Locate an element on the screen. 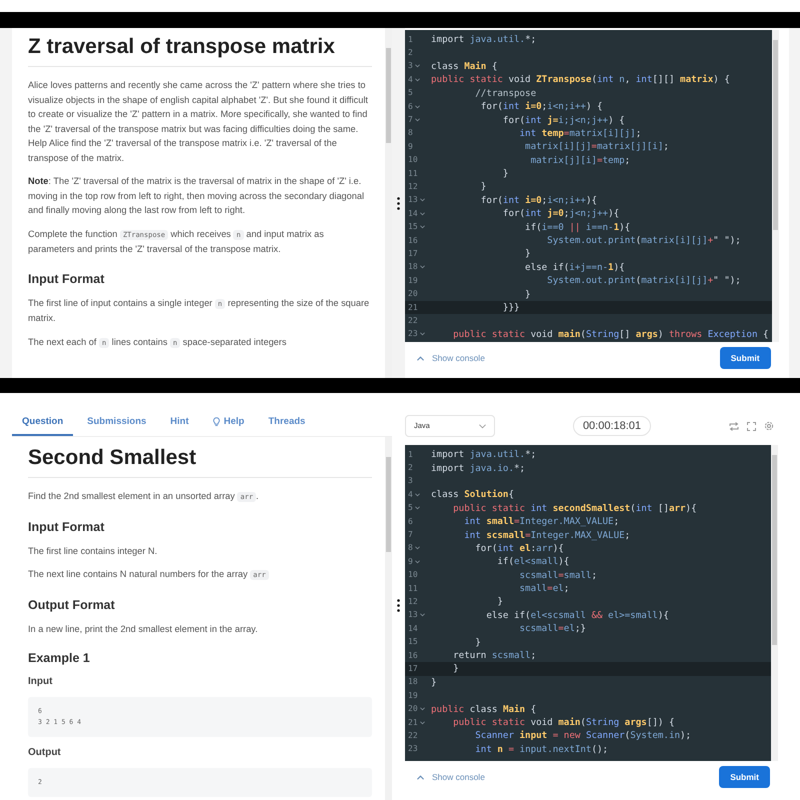 The width and height of the screenshot is (800, 800). line-number: 19 is located at coordinates (413, 696).